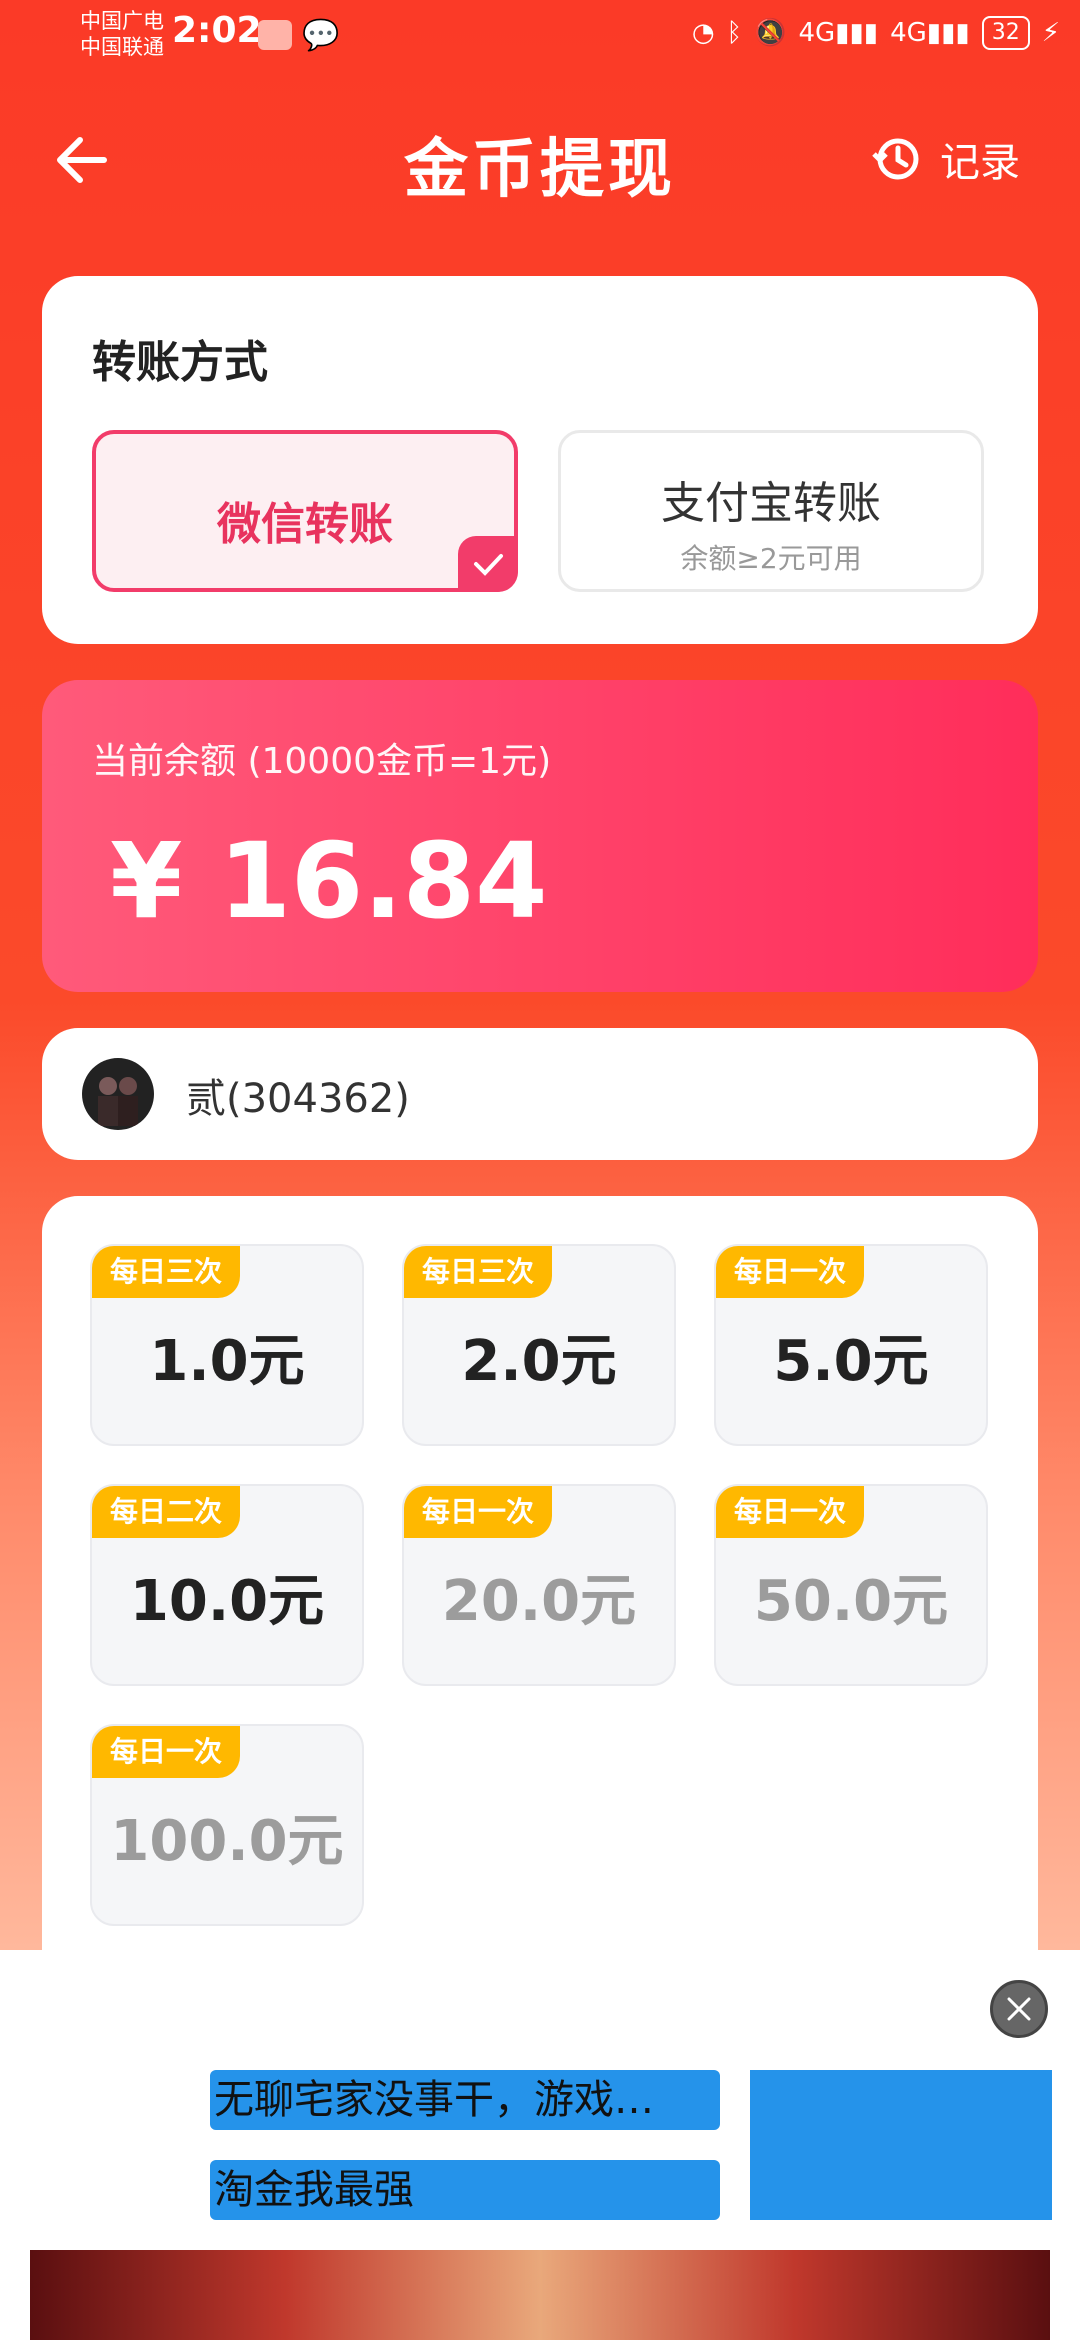 The width and height of the screenshot is (1080, 2340). I want to click on wechat-notify-icon: 💬, so click(321, 35).